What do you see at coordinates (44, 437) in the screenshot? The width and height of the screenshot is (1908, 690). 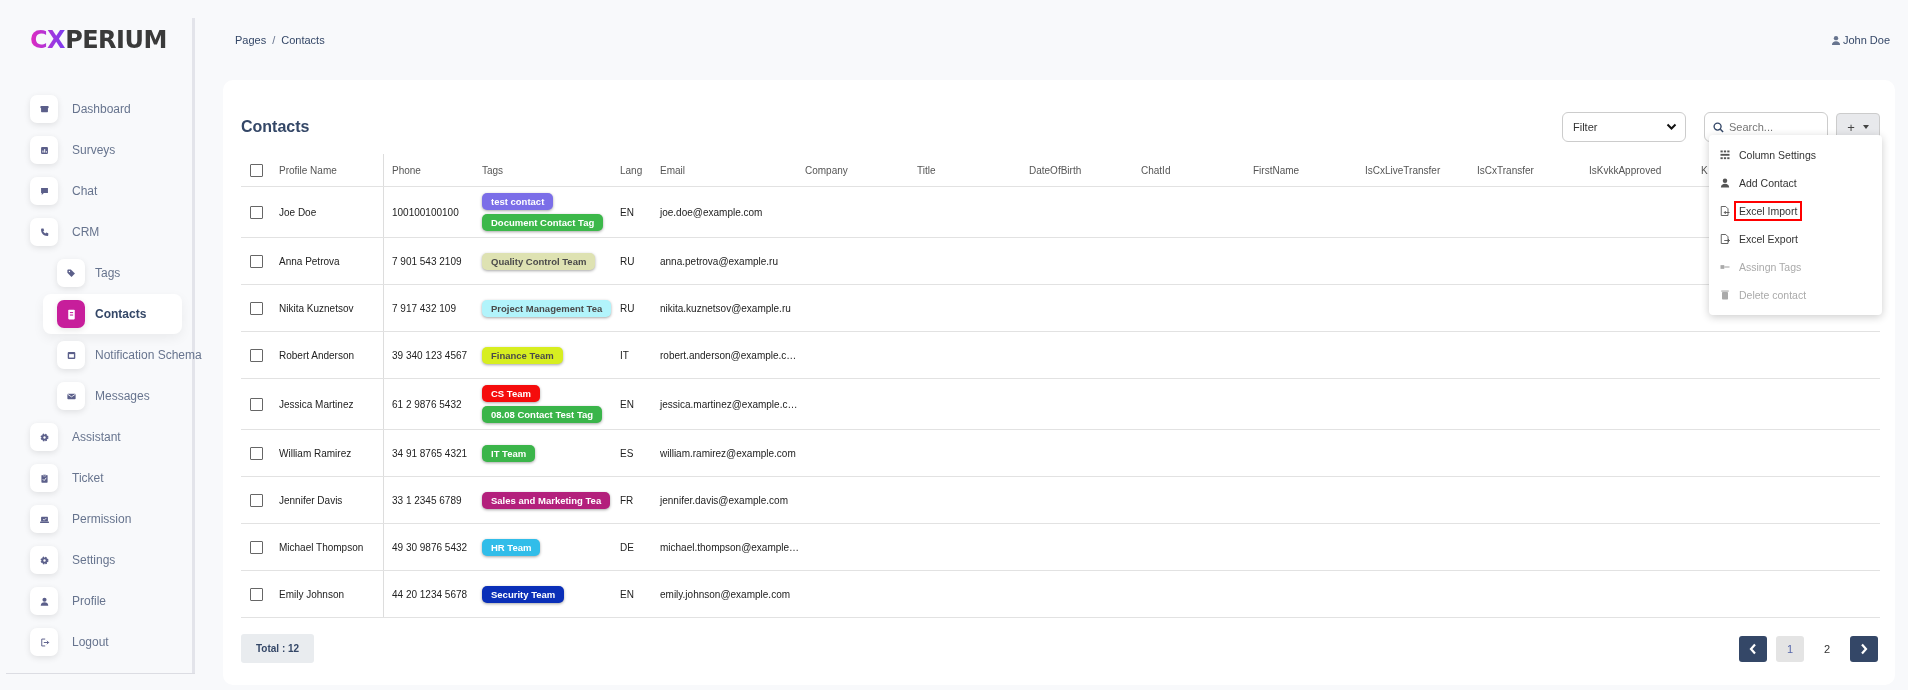 I see `gear-icon` at bounding box center [44, 437].